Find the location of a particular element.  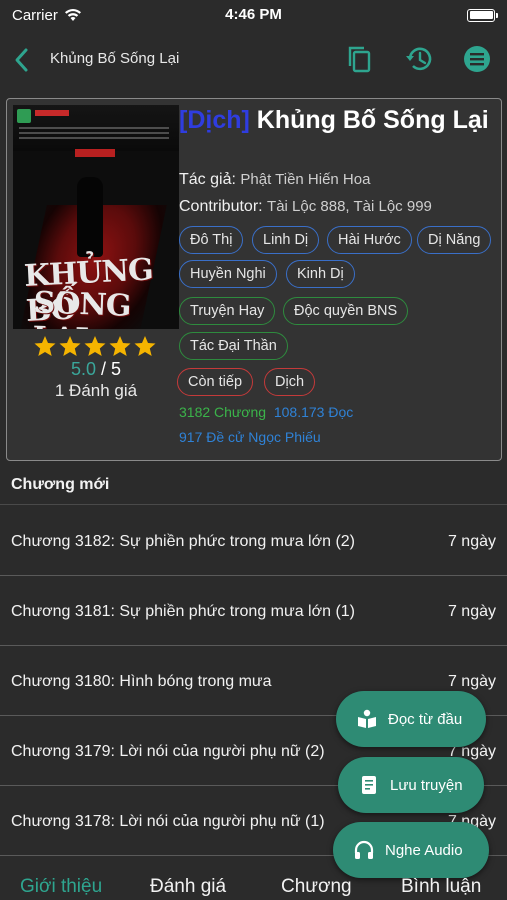

carrier-label: Carrier is located at coordinates (35, 15).